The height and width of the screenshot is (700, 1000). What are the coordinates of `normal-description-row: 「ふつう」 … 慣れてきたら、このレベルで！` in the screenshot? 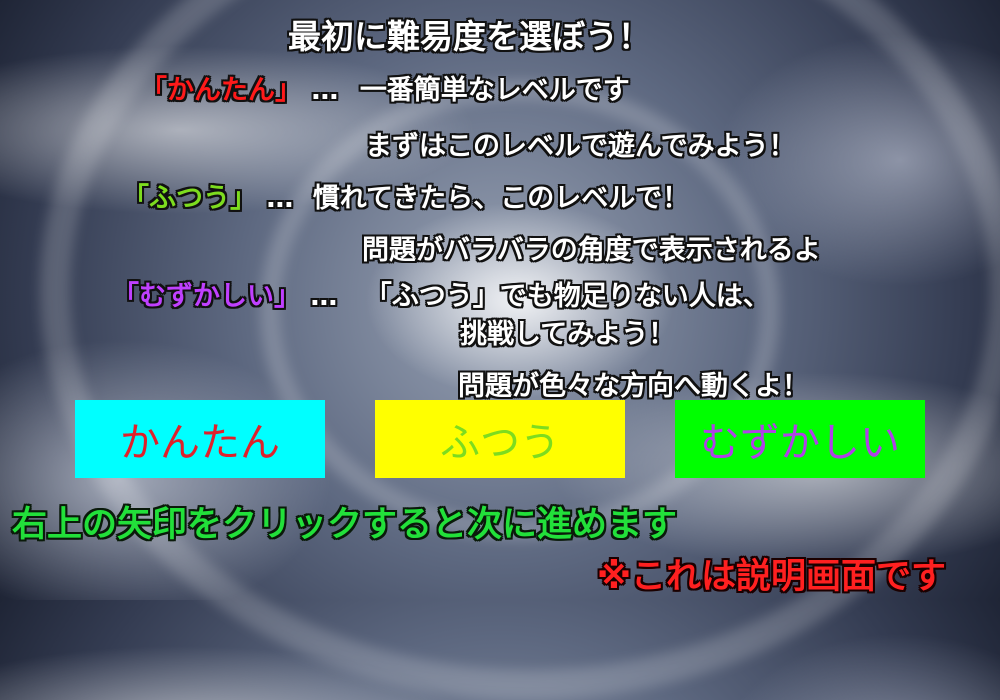 It's located at (405, 195).